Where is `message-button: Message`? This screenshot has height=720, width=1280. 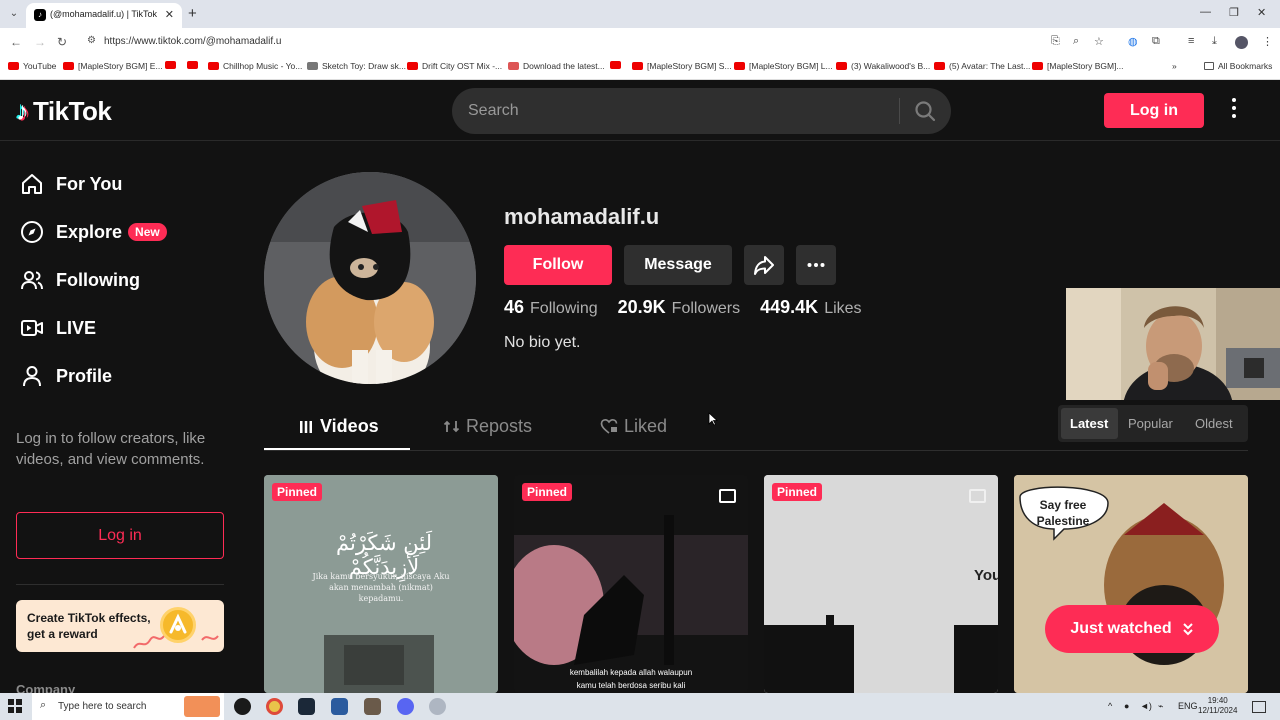 message-button: Message is located at coordinates (678, 265).